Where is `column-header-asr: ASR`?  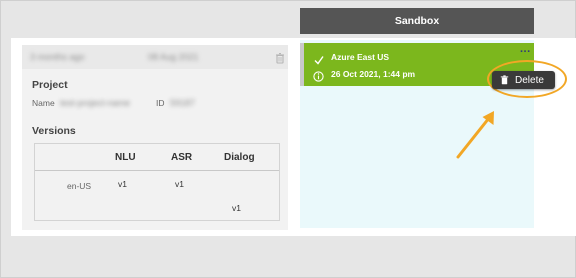
column-header-asr: ASR is located at coordinates (182, 157).